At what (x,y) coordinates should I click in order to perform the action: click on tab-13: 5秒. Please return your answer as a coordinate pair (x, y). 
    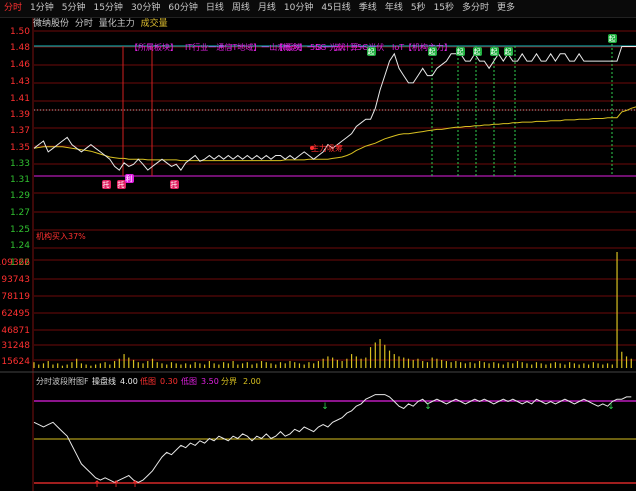
    Looking at the image, I should click on (418, 8).